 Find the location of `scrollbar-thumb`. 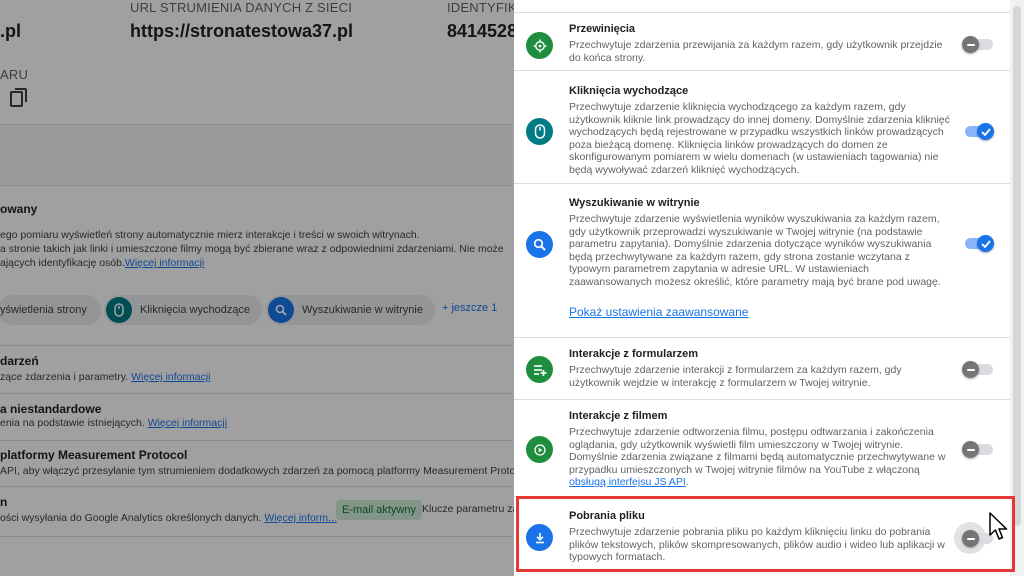

scrollbar-thumb is located at coordinates (1017, 266).